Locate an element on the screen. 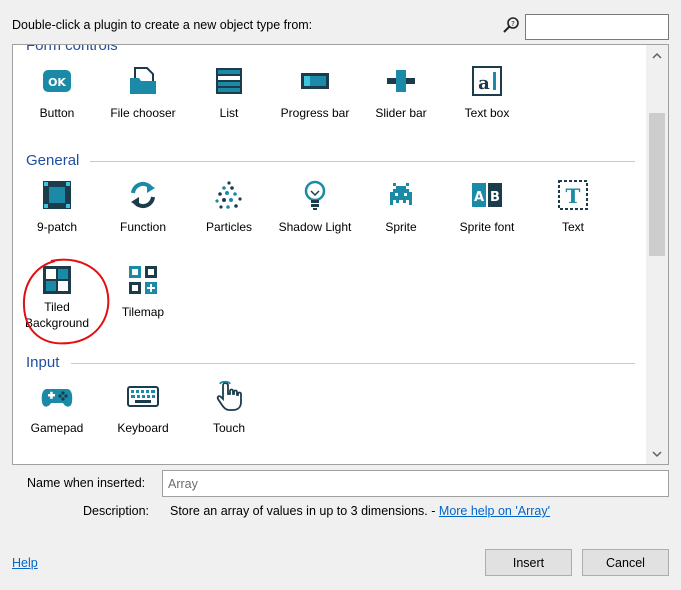  plugin-text-box: a Text box is located at coordinates (487, 93).